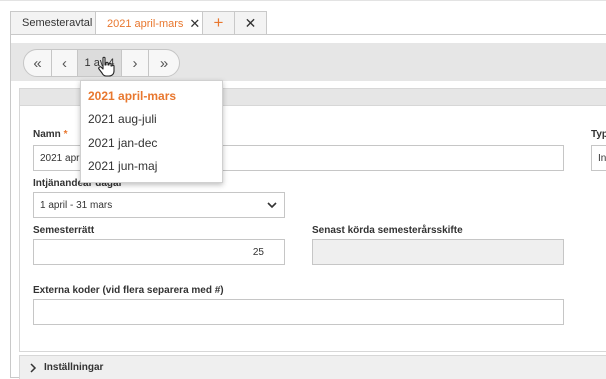 The height and width of the screenshot is (379, 606). What do you see at coordinates (151, 143) in the screenshot?
I see `dropdown-option: 2021 jan-dec` at bounding box center [151, 143].